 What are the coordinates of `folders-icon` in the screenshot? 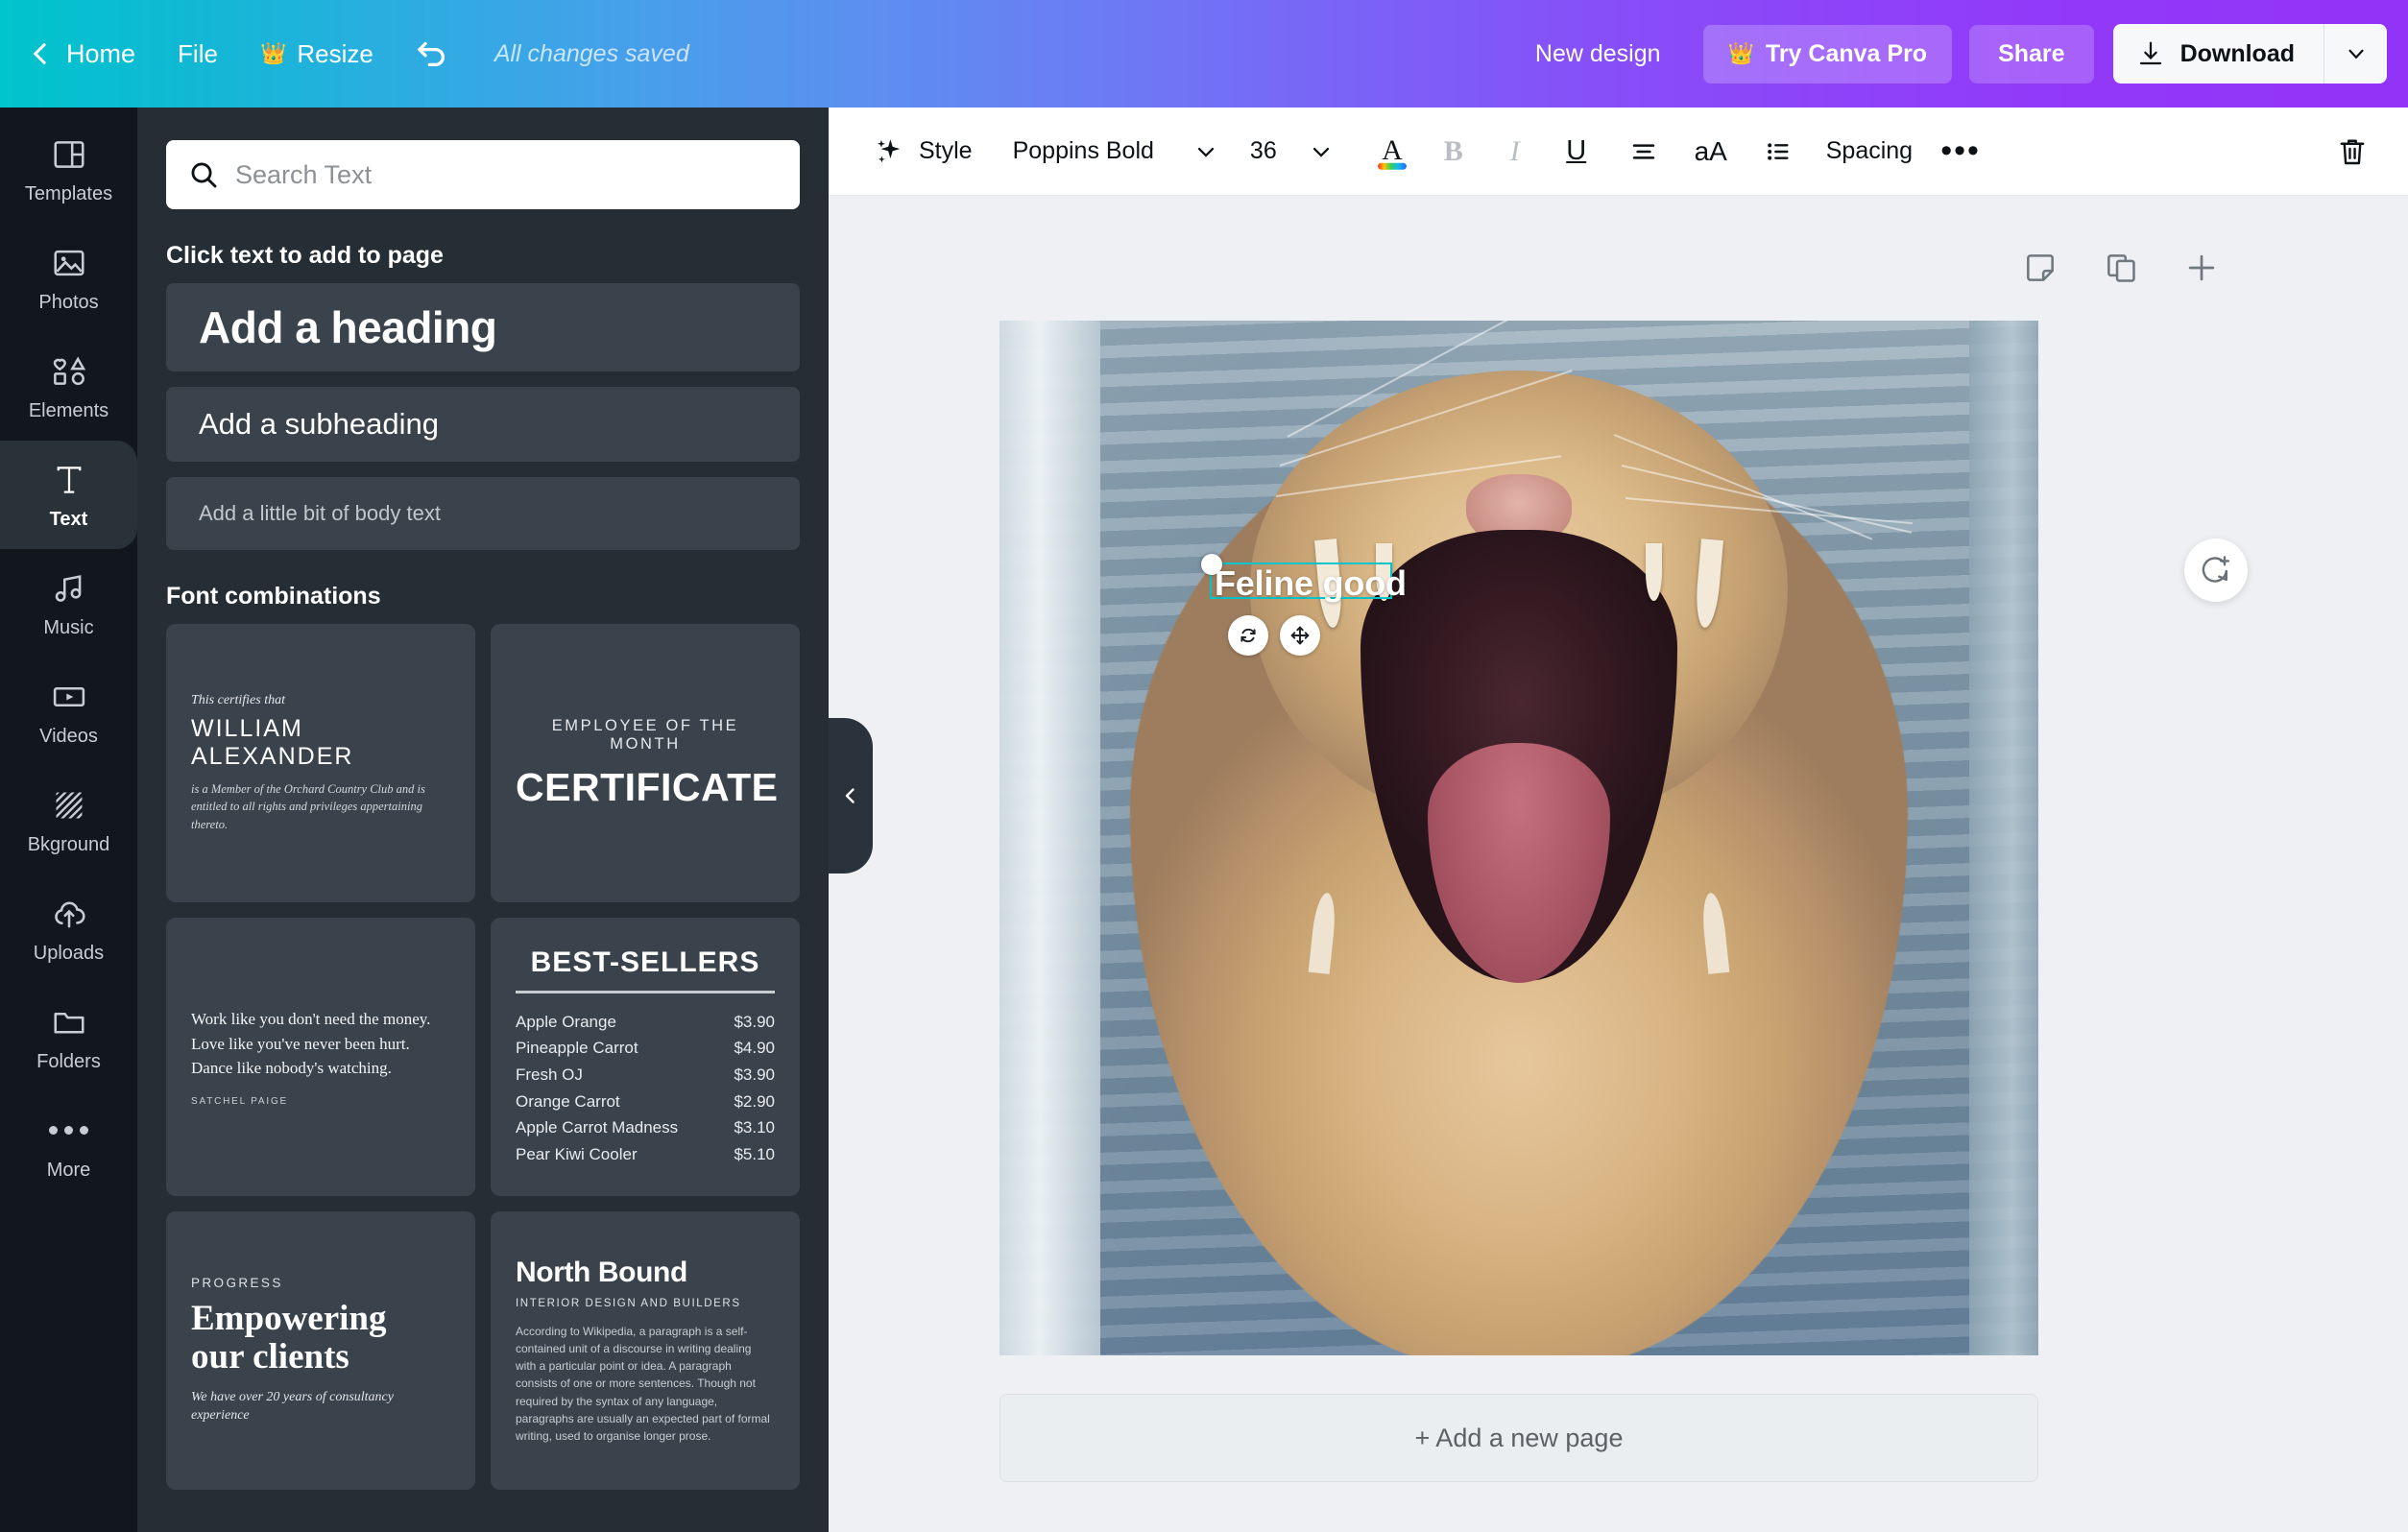 It's located at (69, 1022).